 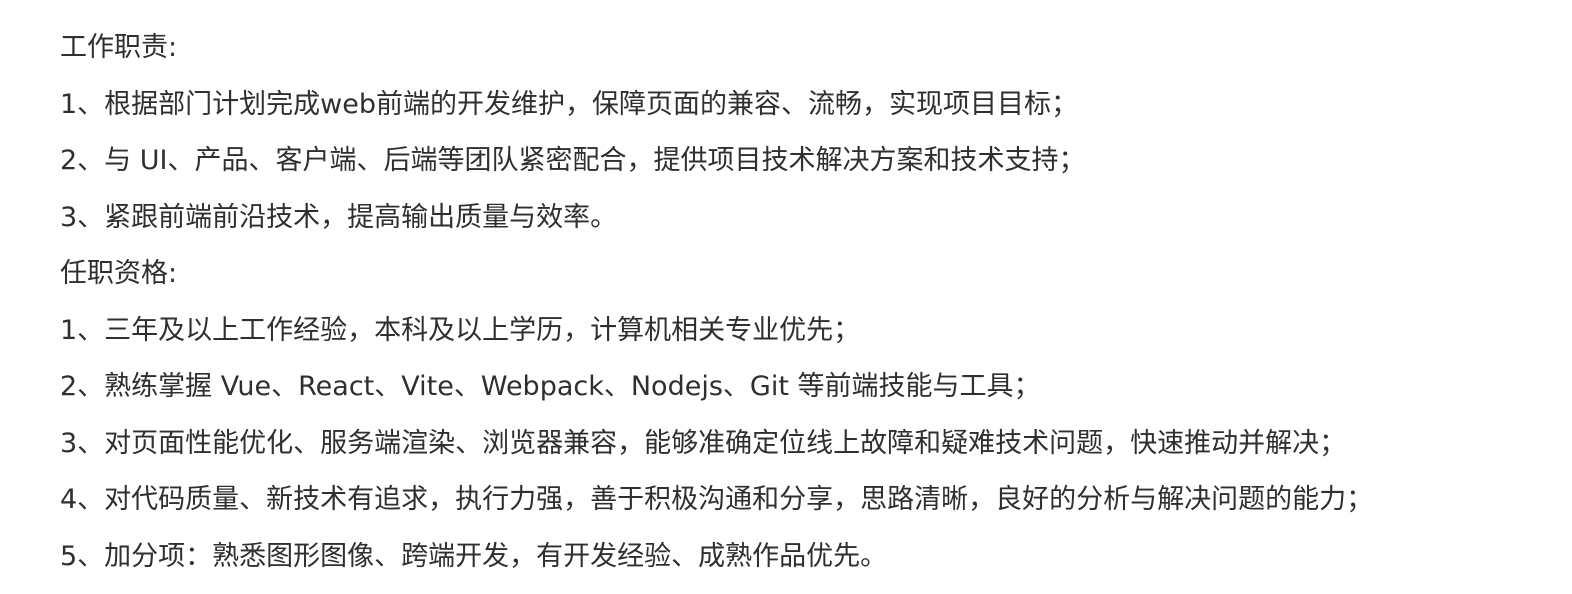 I want to click on responsibilities-heading: 工作职责:, so click(x=119, y=47).